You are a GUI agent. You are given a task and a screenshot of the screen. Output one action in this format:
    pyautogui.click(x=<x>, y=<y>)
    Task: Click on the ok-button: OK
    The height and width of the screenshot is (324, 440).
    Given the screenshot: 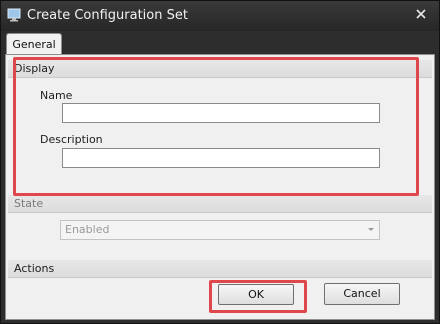 What is the action you would take?
    pyautogui.click(x=256, y=294)
    